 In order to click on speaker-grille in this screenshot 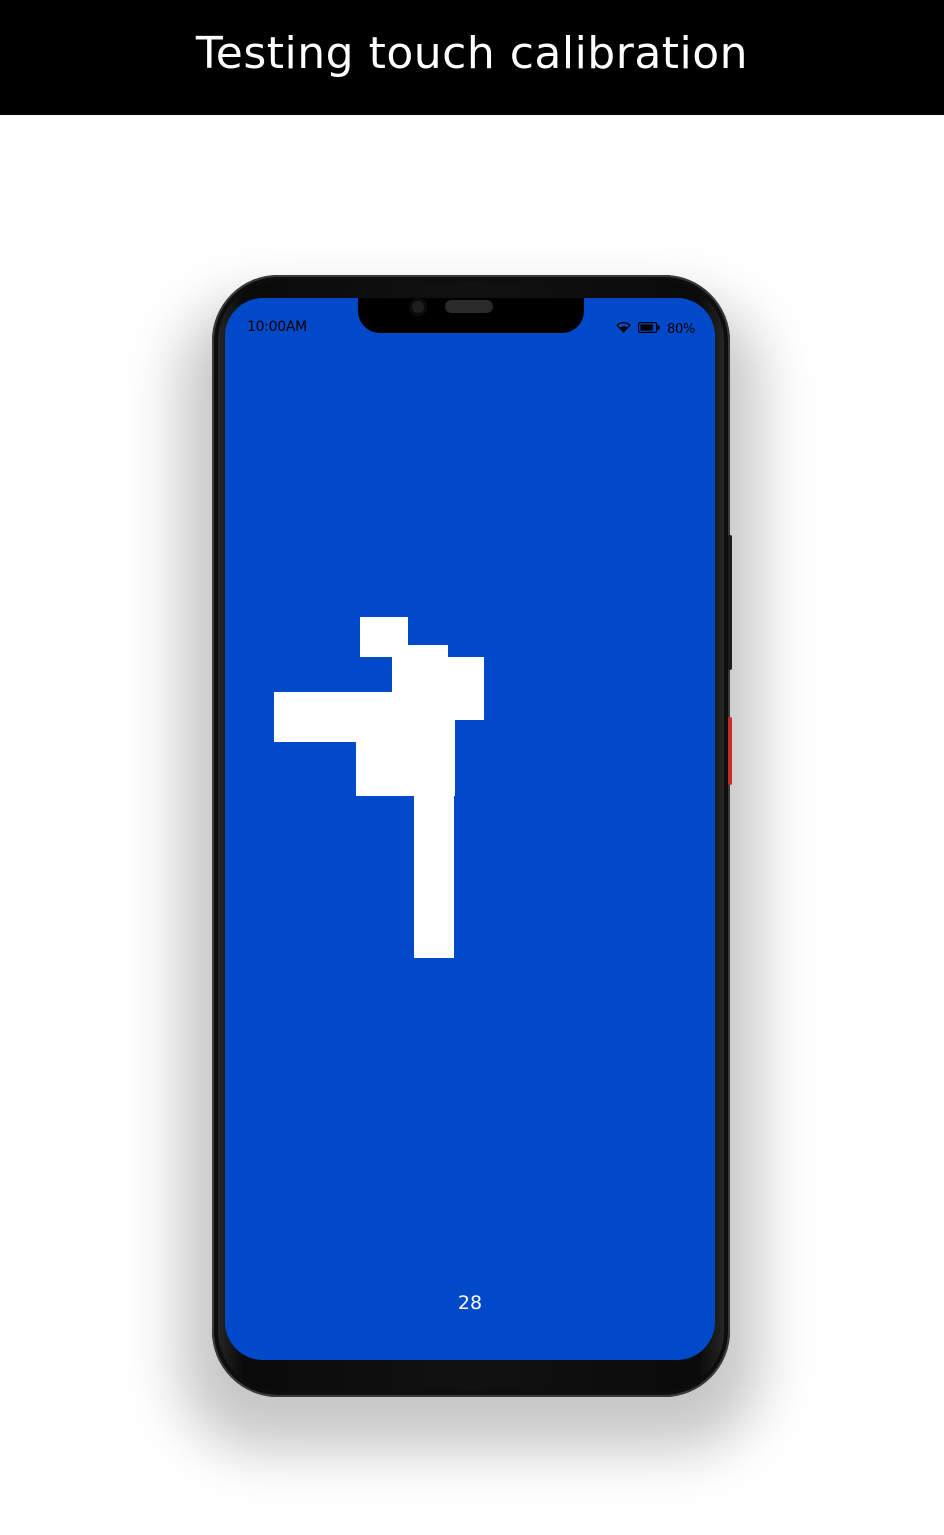, I will do `click(469, 306)`.